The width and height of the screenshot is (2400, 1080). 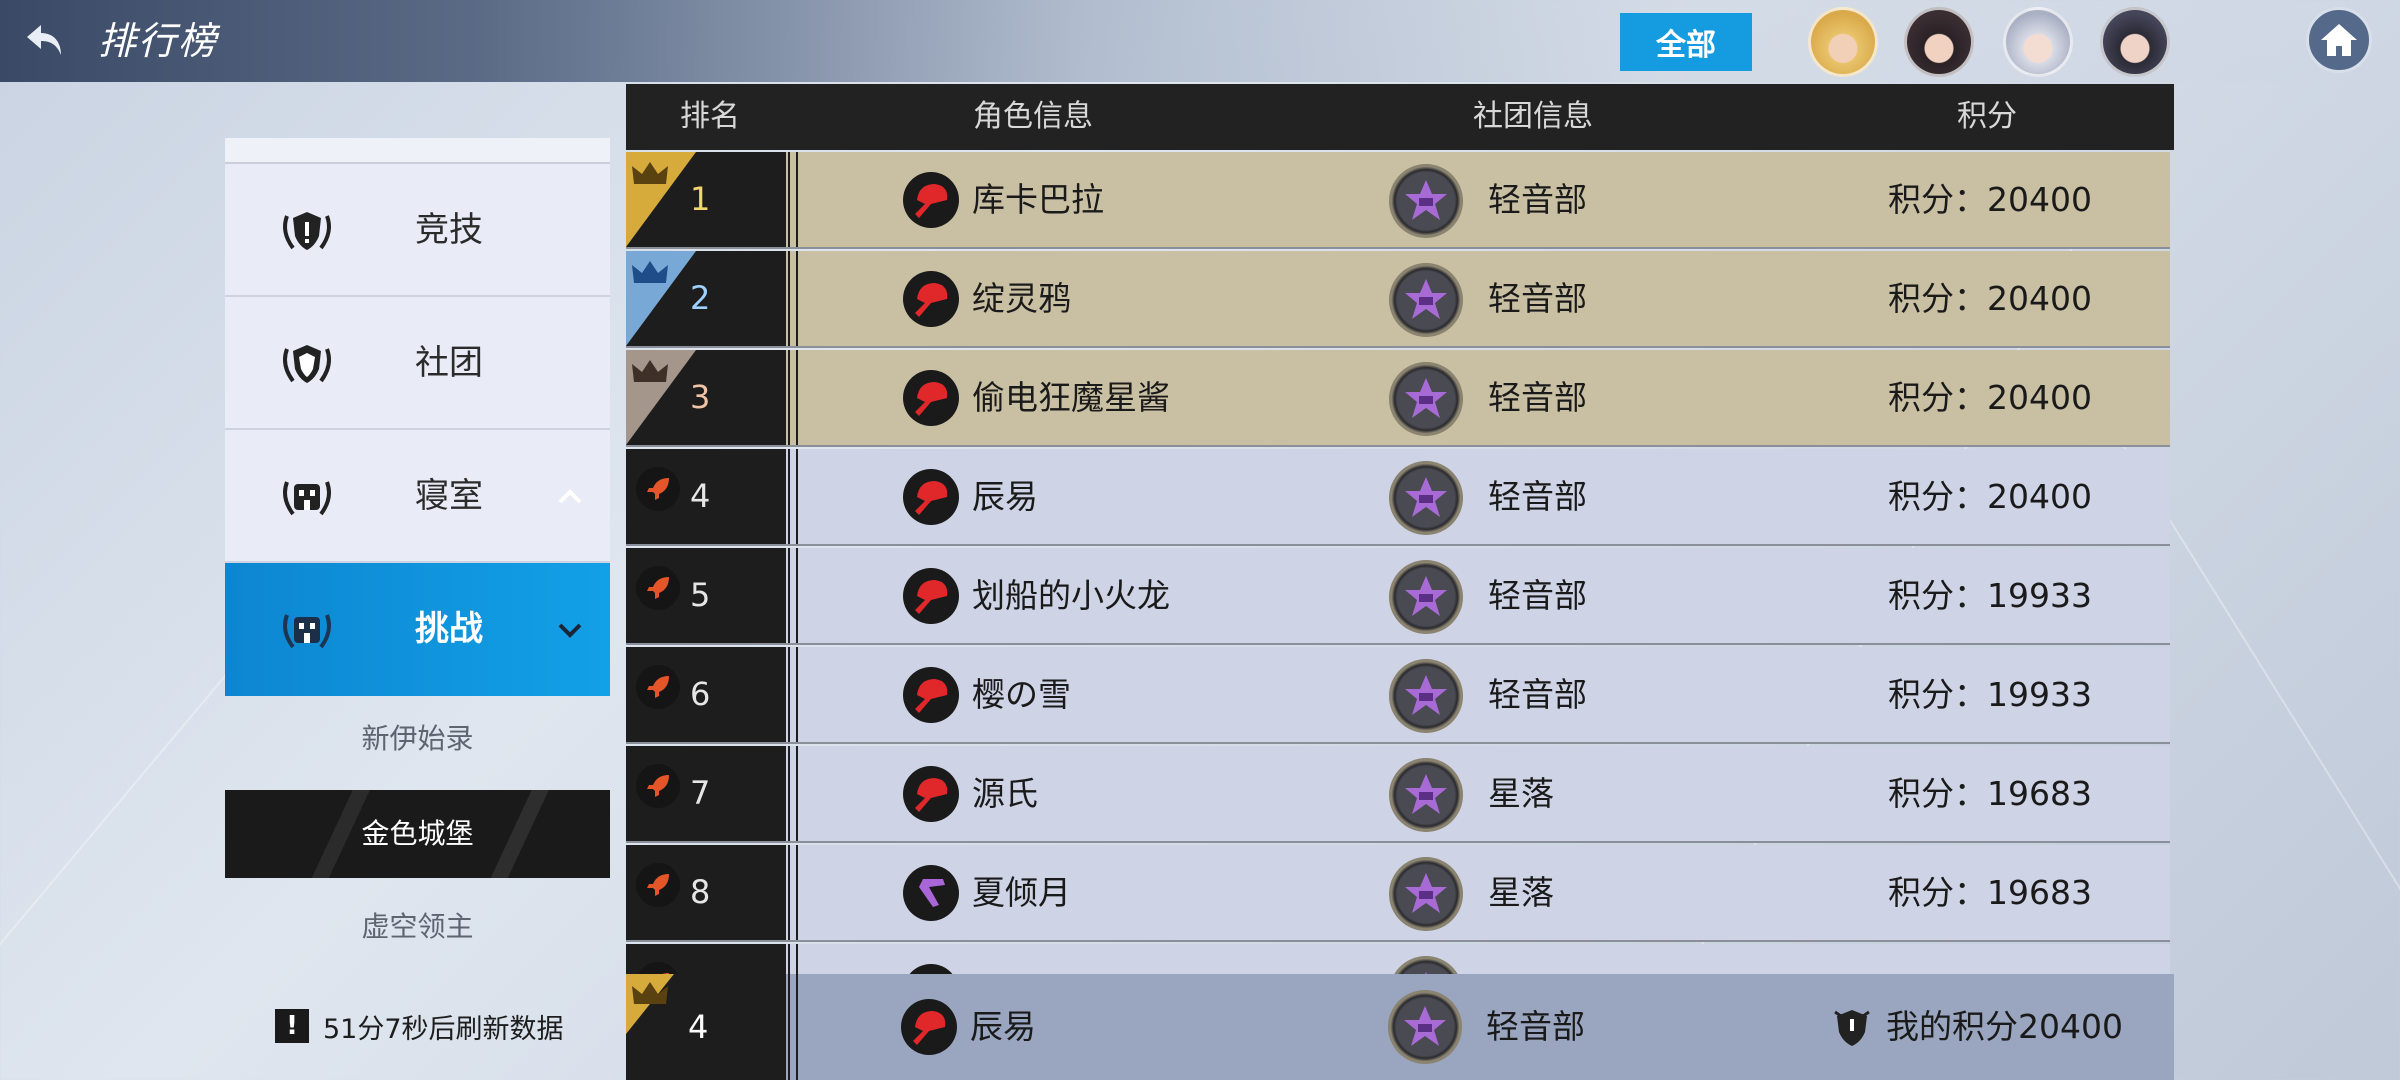 I want to click on avatar-blonde, so click(x=1843, y=42).